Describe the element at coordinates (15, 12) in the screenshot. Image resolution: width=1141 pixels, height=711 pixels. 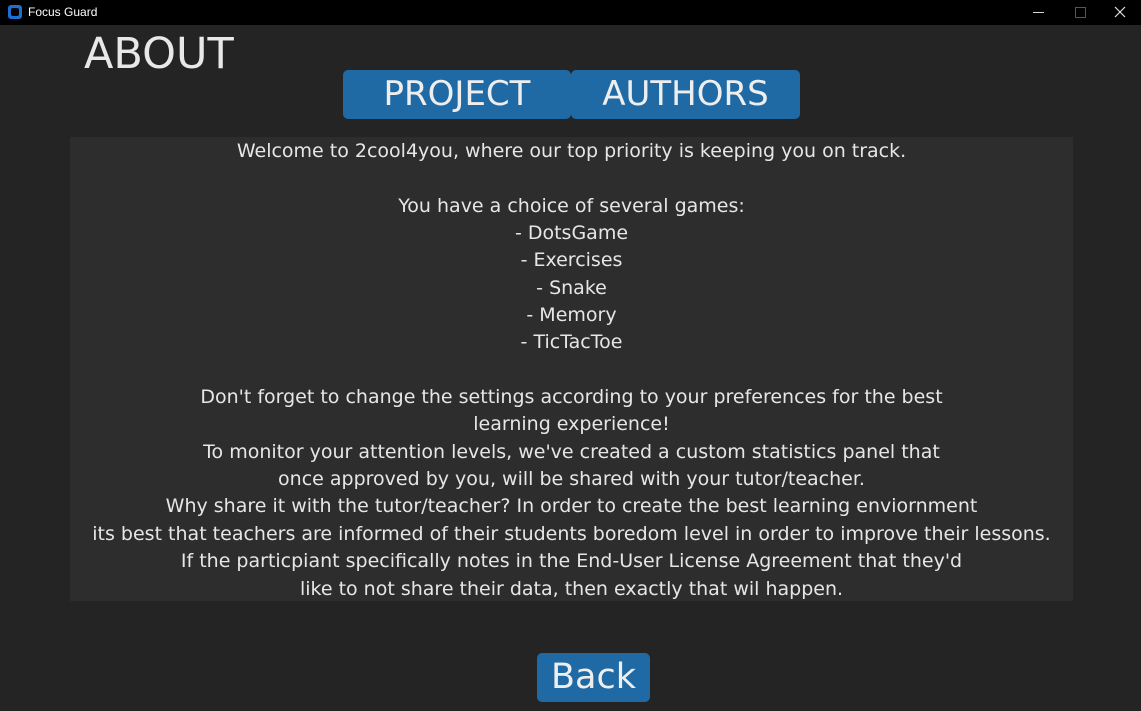
I see `app-icon` at that location.